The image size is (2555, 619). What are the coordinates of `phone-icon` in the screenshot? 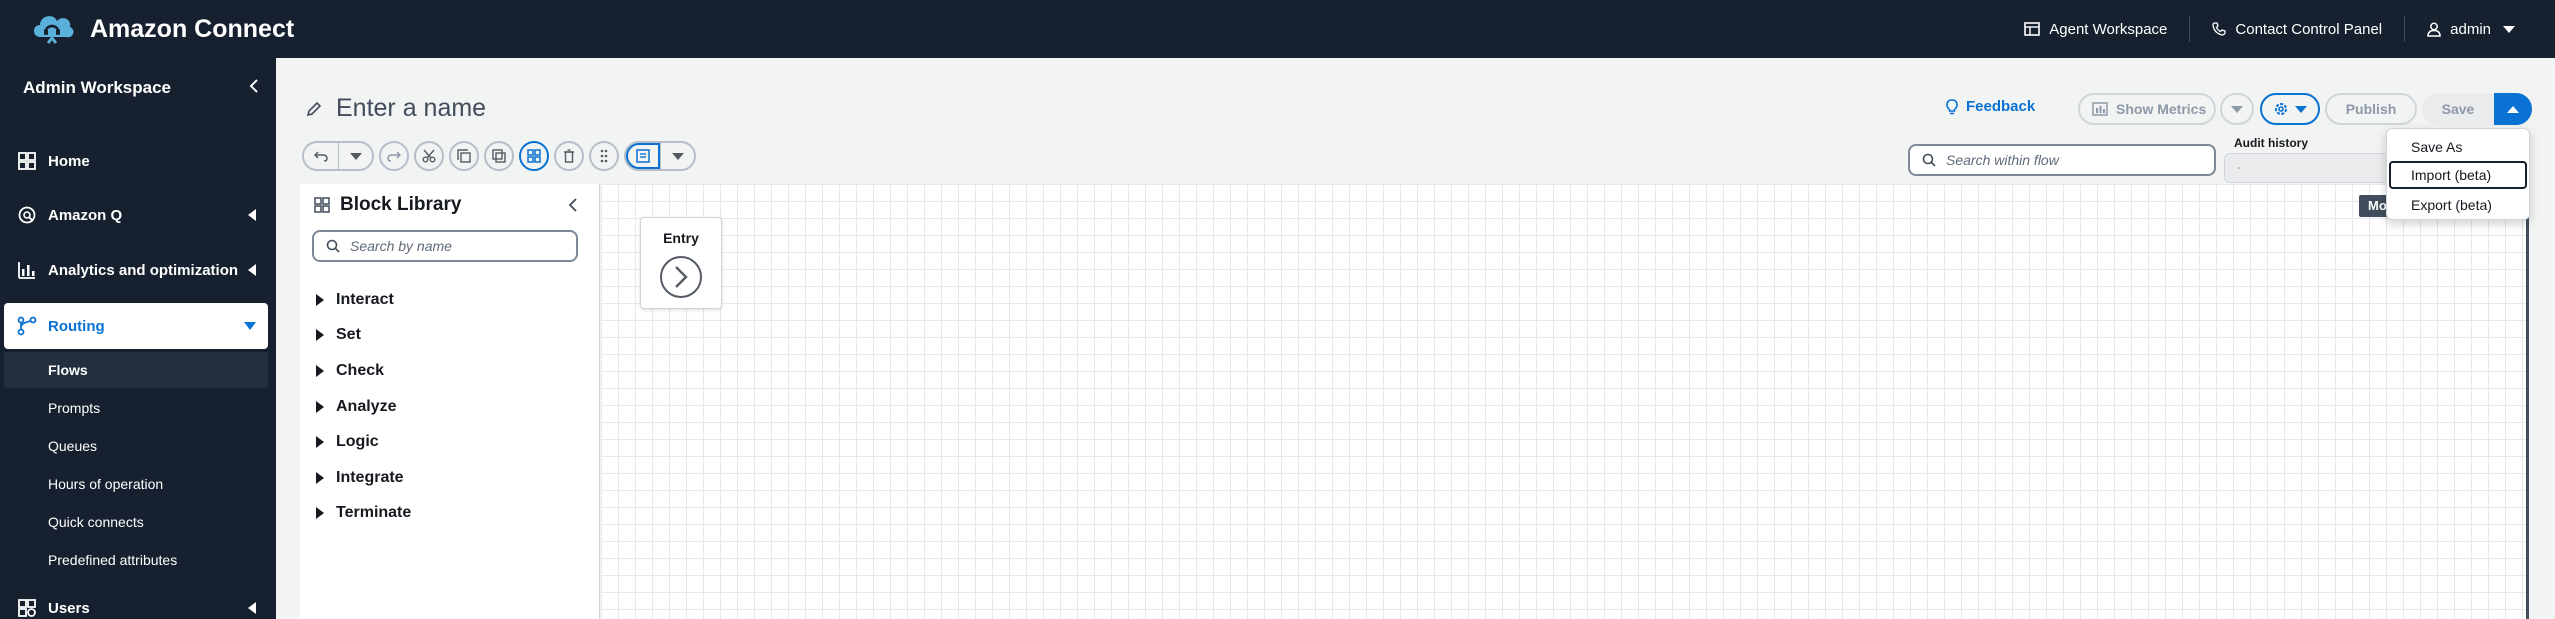 It's located at (2219, 29).